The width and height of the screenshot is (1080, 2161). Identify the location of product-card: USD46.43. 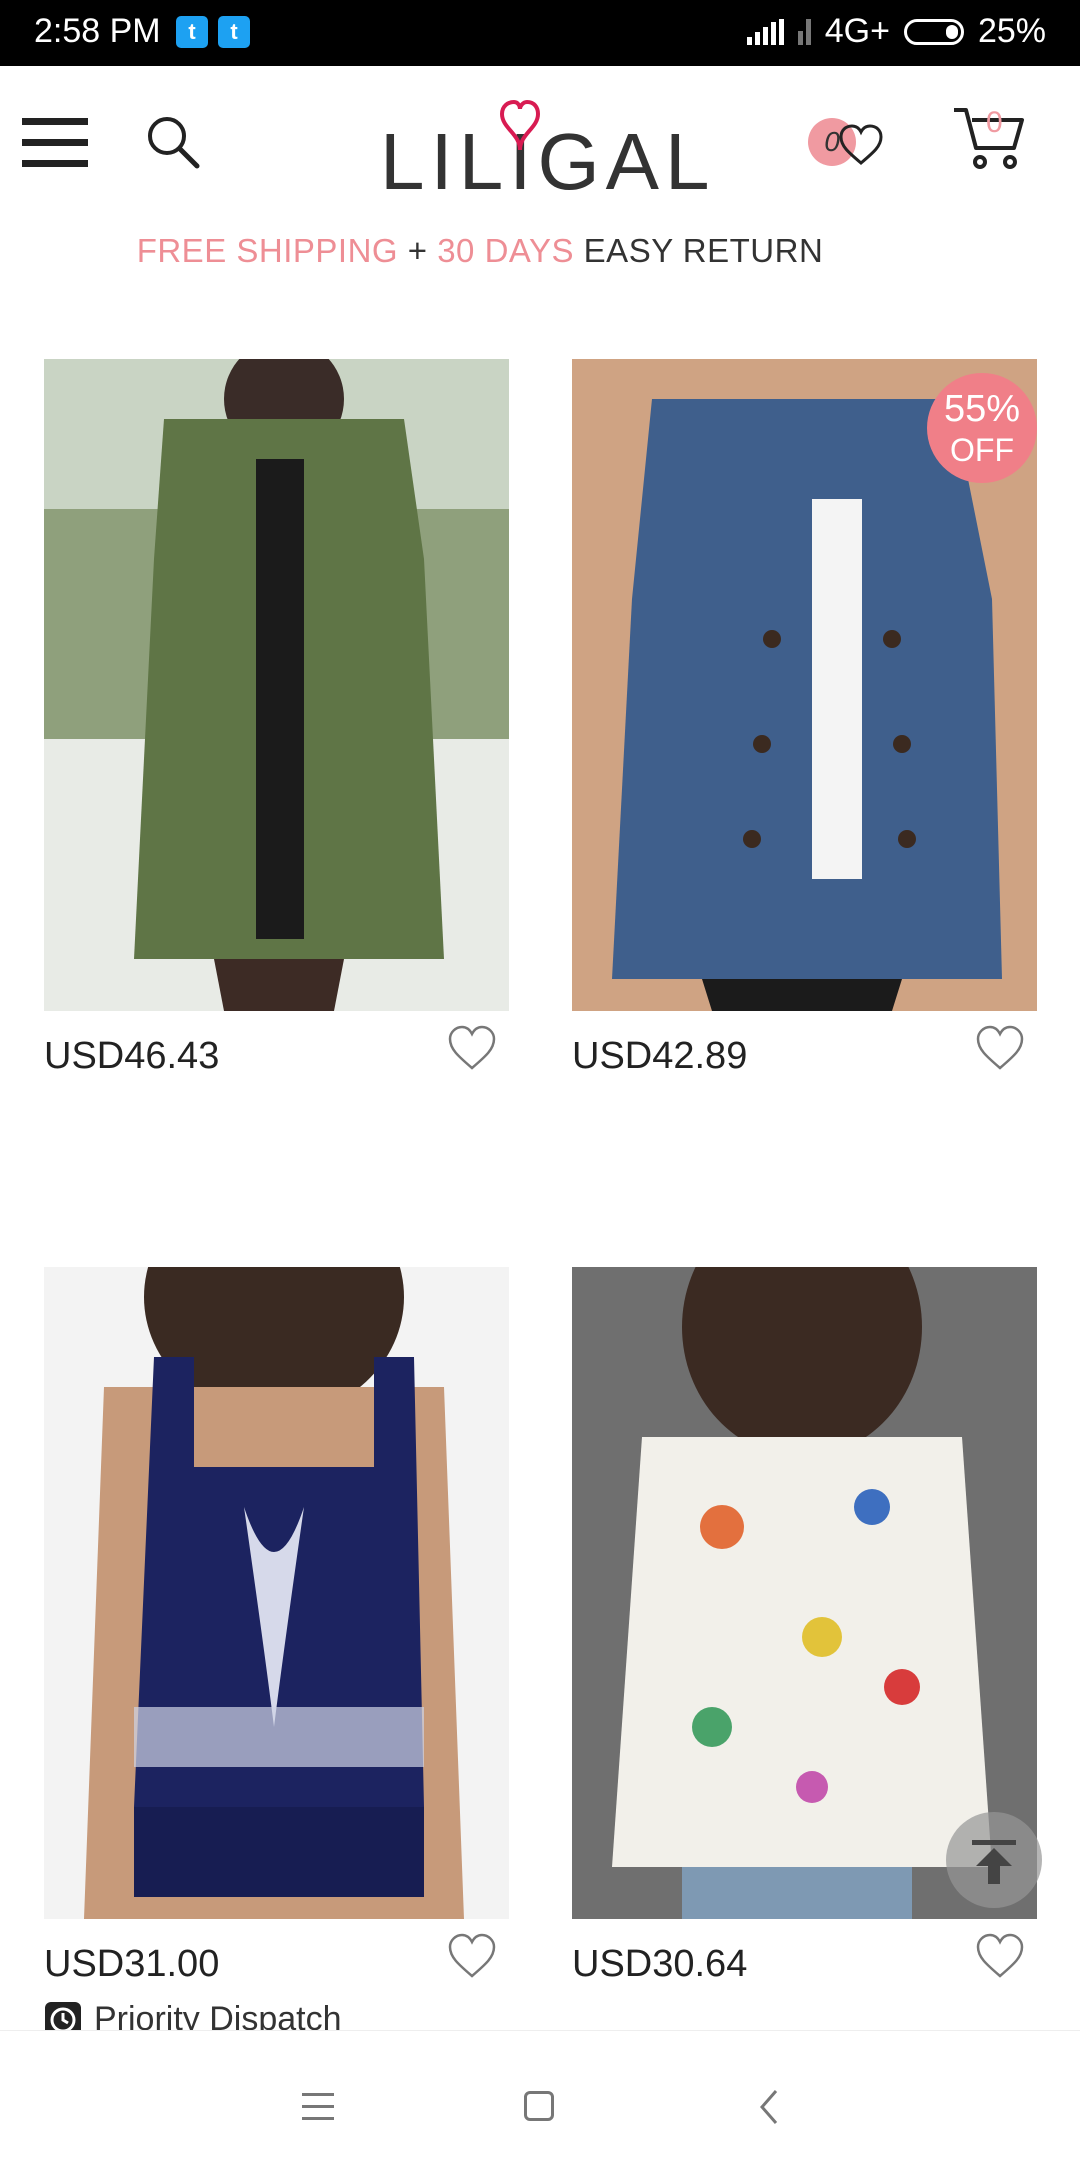
(276, 719).